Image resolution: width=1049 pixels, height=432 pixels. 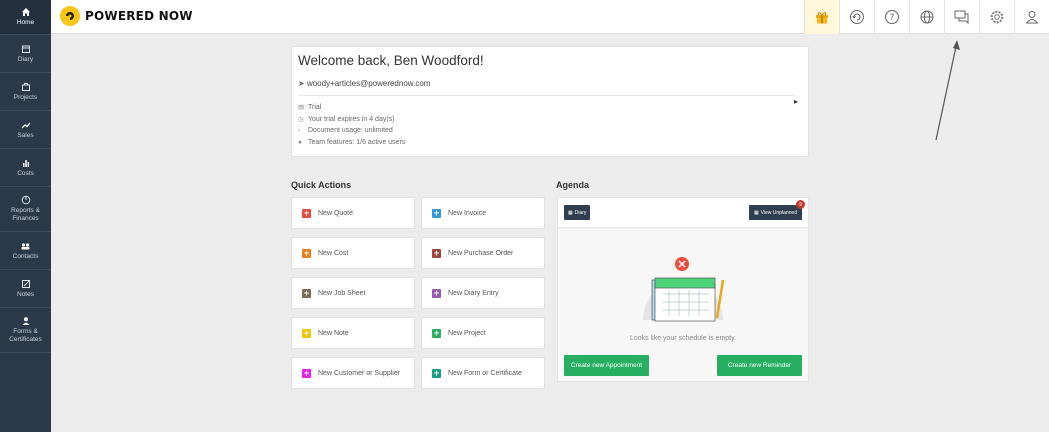 I want to click on gift-button, so click(x=821, y=17).